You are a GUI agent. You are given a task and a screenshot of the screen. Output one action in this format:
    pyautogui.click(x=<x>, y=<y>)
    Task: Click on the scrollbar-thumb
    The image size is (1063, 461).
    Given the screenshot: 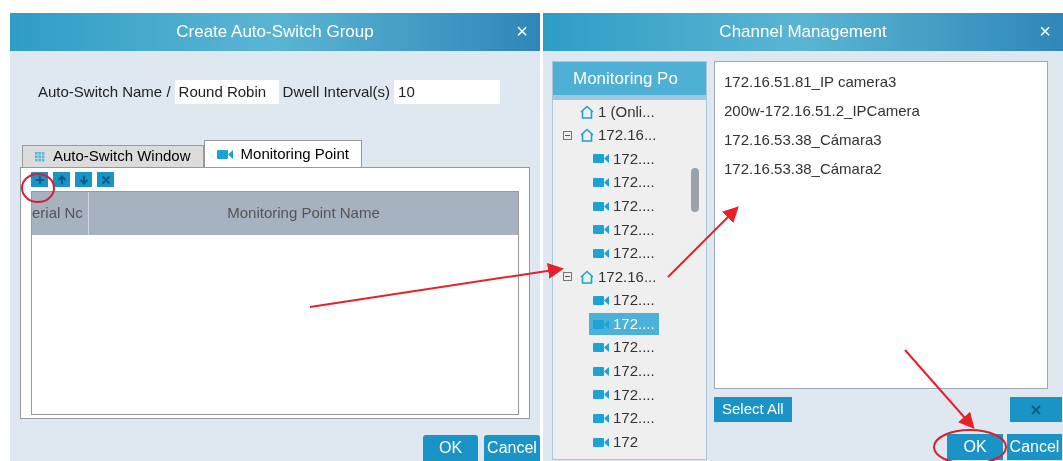 What is the action you would take?
    pyautogui.click(x=695, y=190)
    